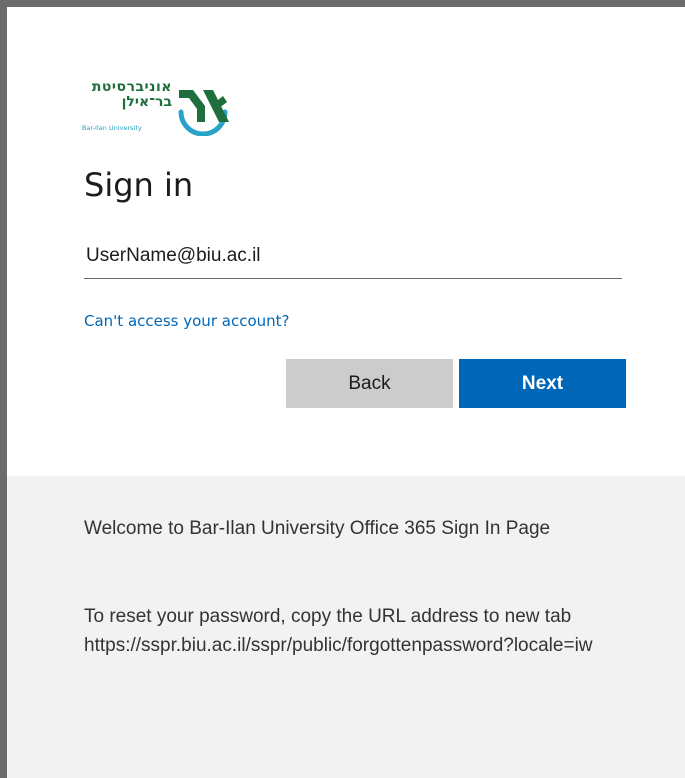 The height and width of the screenshot is (778, 685). I want to click on back-button: Back, so click(369, 383).